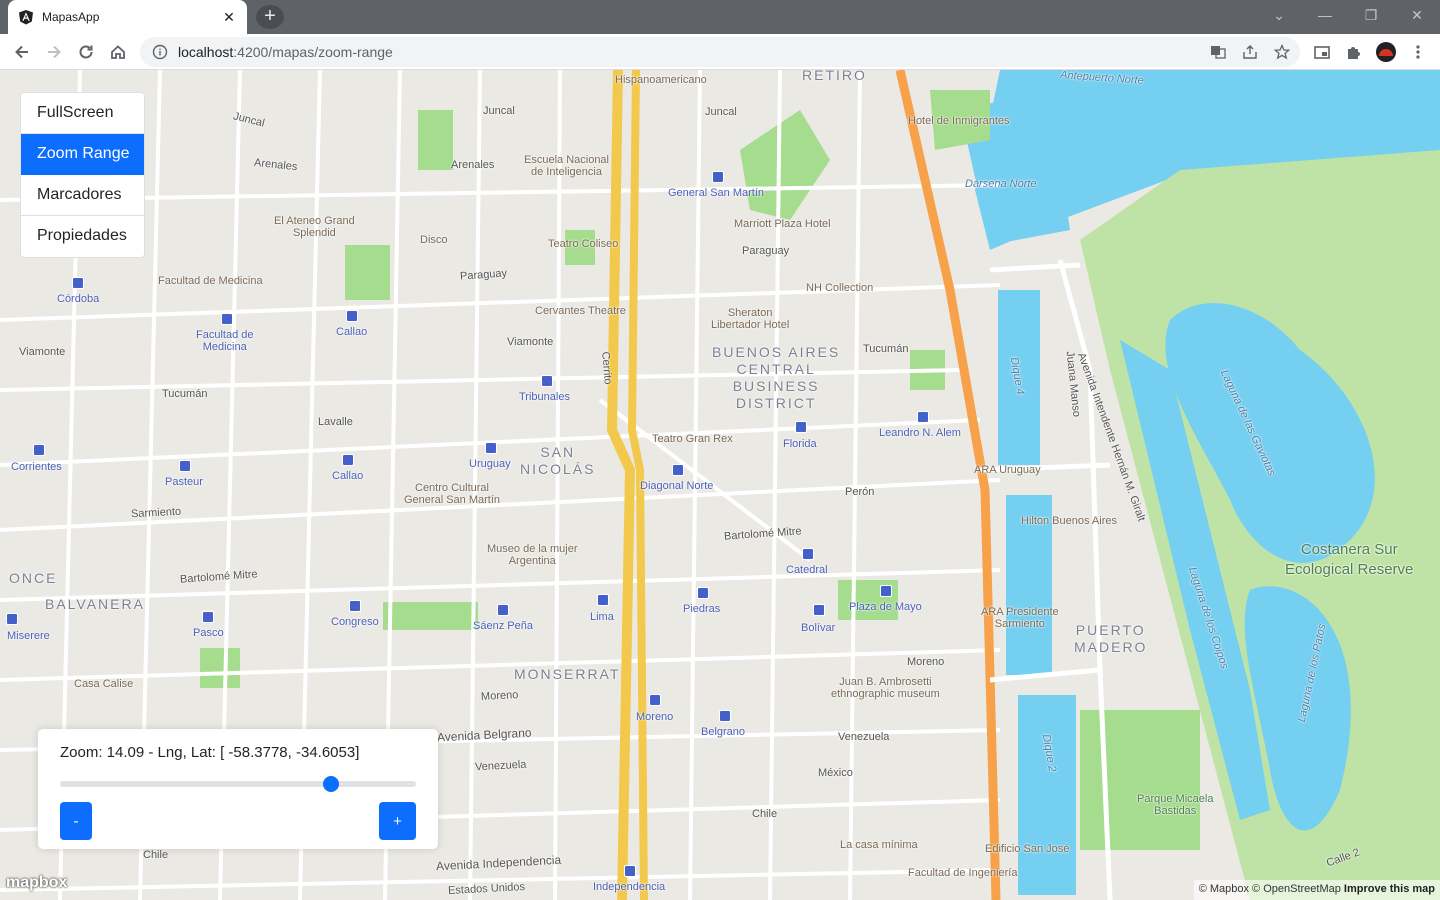 The height and width of the screenshot is (900, 1440). I want to click on menu-item-marcadores: Marcadores, so click(82, 195).